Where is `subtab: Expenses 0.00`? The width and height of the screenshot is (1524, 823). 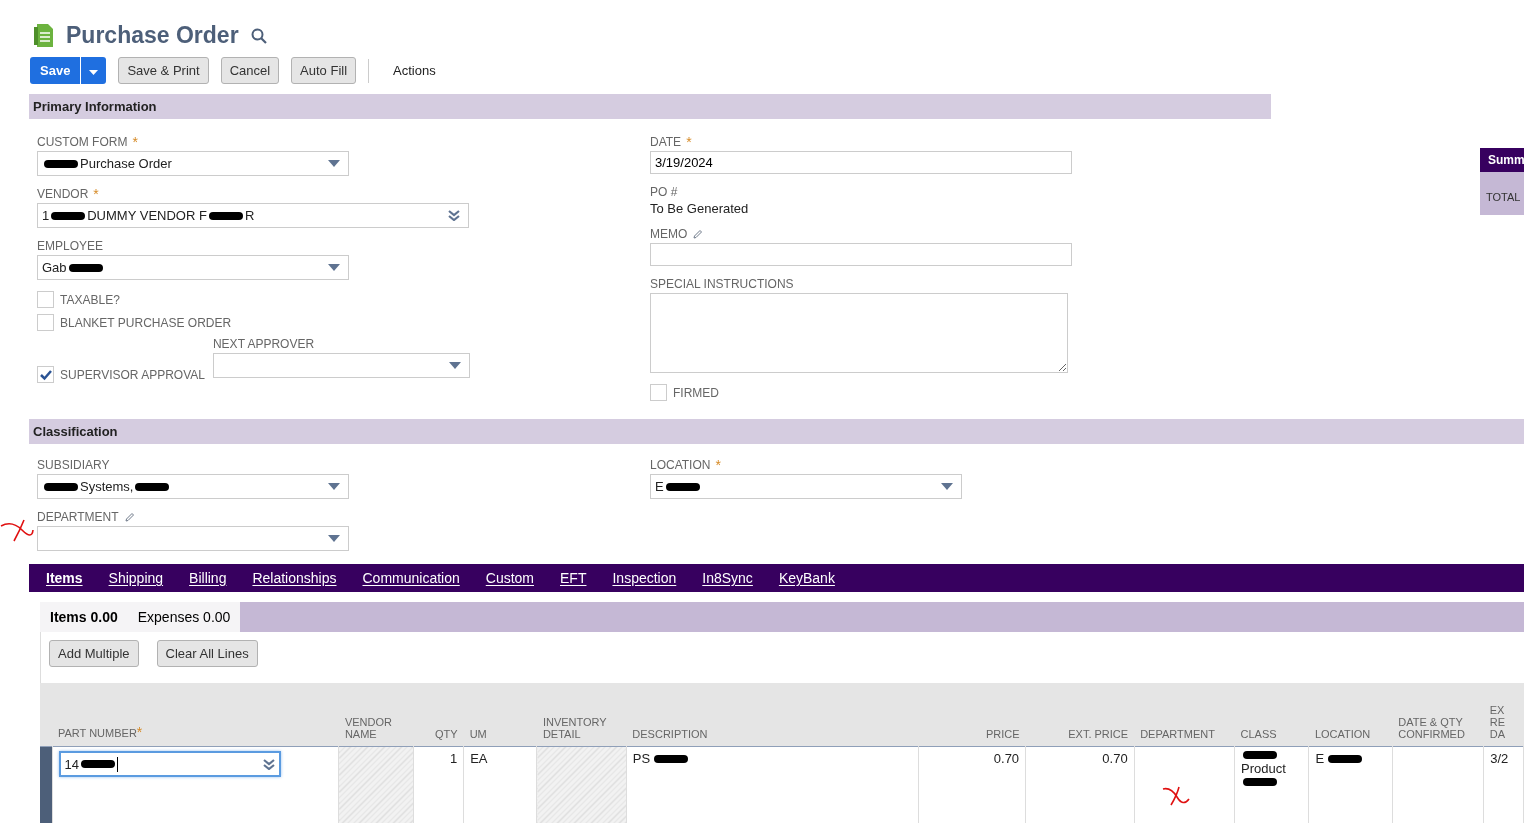 subtab: Expenses 0.00 is located at coordinates (184, 617).